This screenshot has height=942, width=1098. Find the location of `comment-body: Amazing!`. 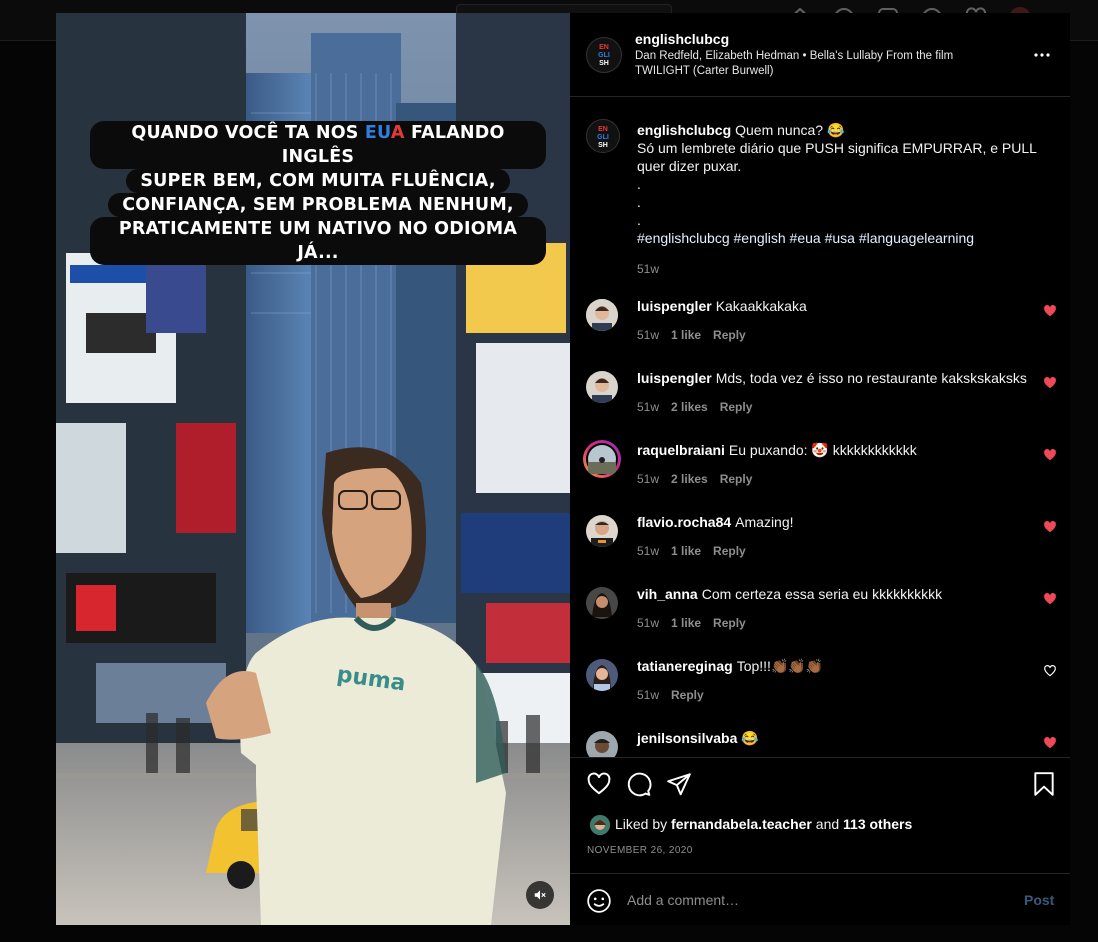

comment-body: Amazing! is located at coordinates (764, 522).